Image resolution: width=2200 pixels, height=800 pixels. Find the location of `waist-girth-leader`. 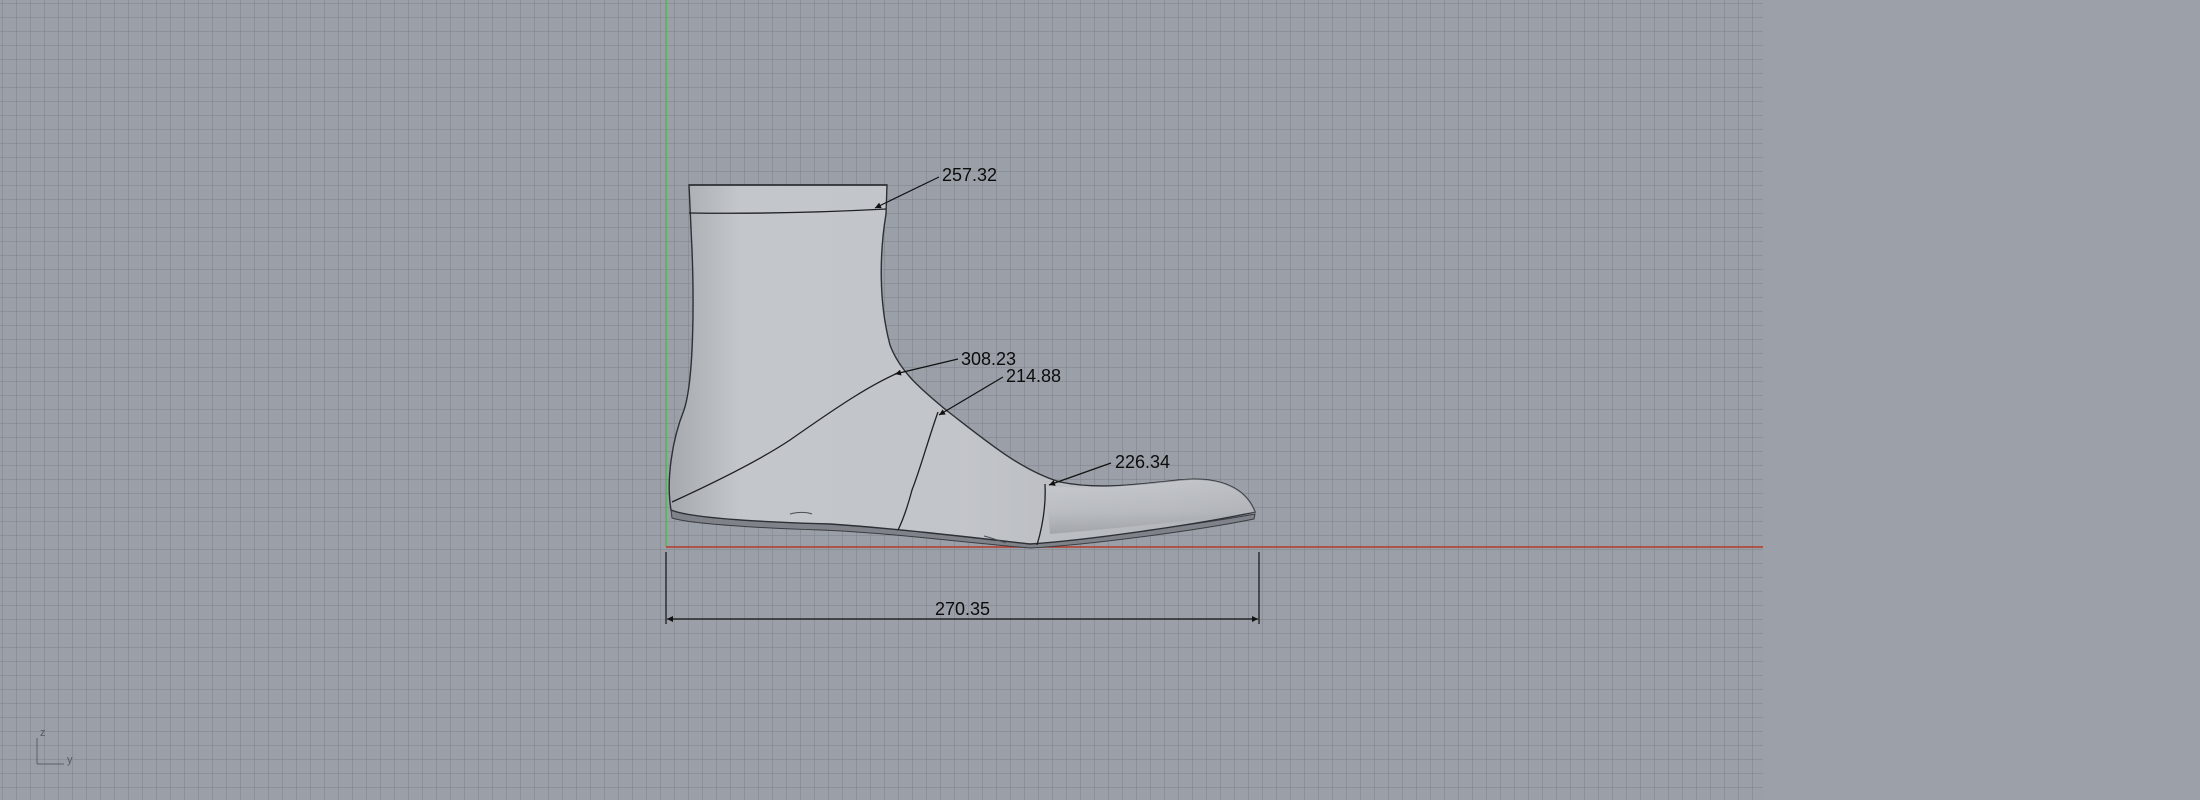

waist-girth-leader is located at coordinates (971, 396).